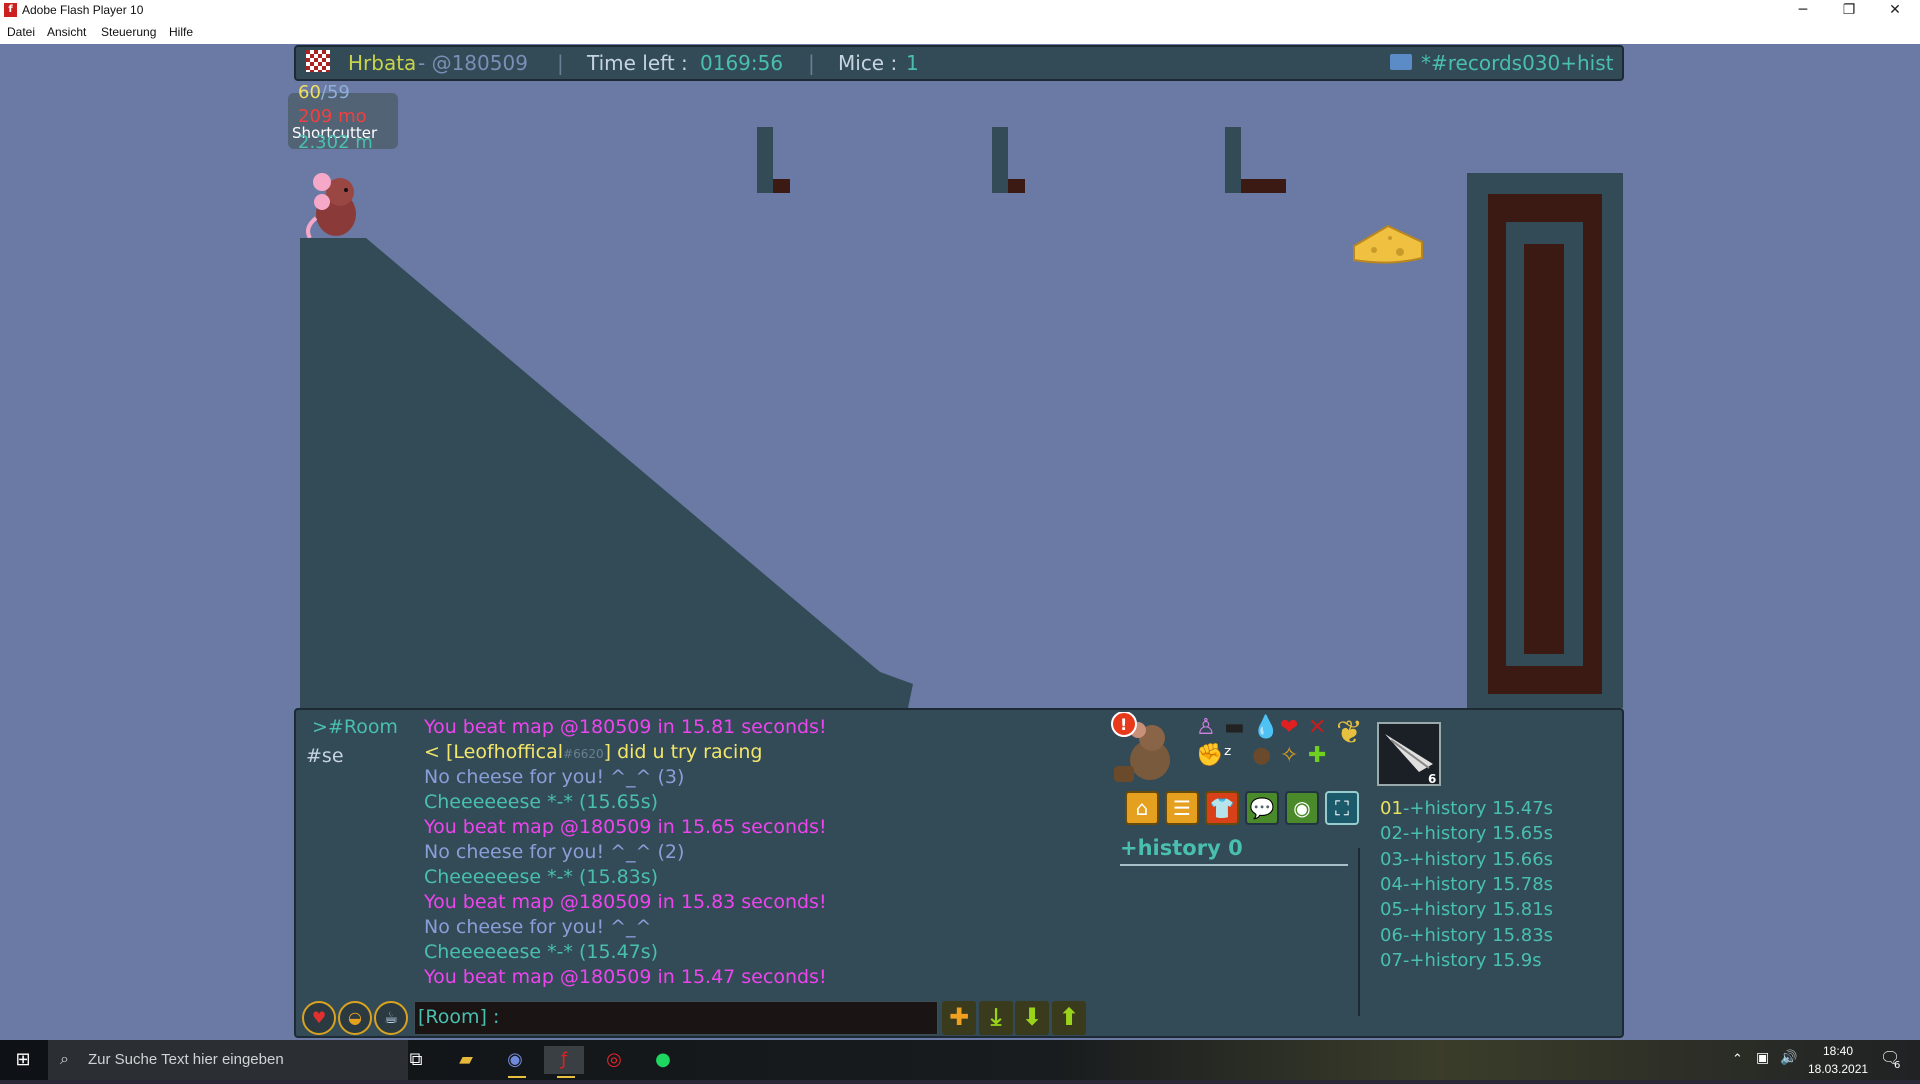 This screenshot has width=1920, height=1084. I want to click on window-title: Adobe Flash Player 10, so click(83, 10).